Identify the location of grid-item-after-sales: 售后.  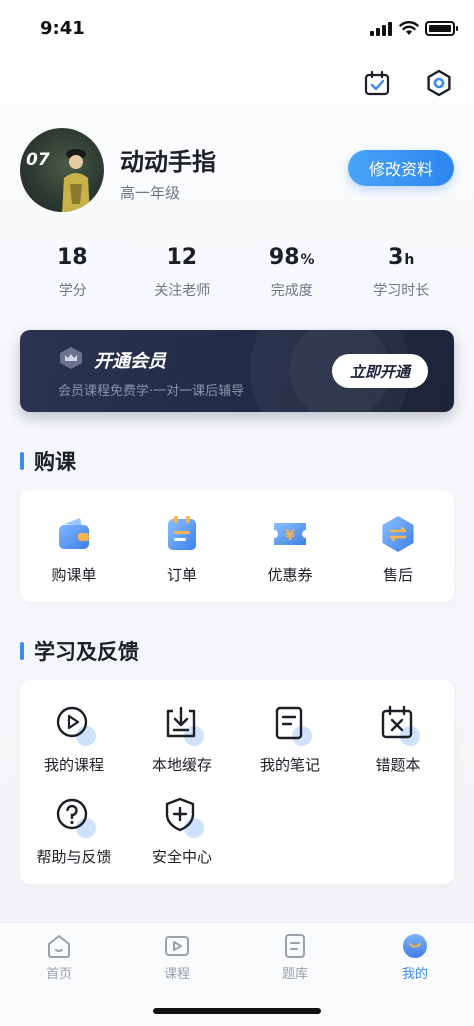
(398, 549).